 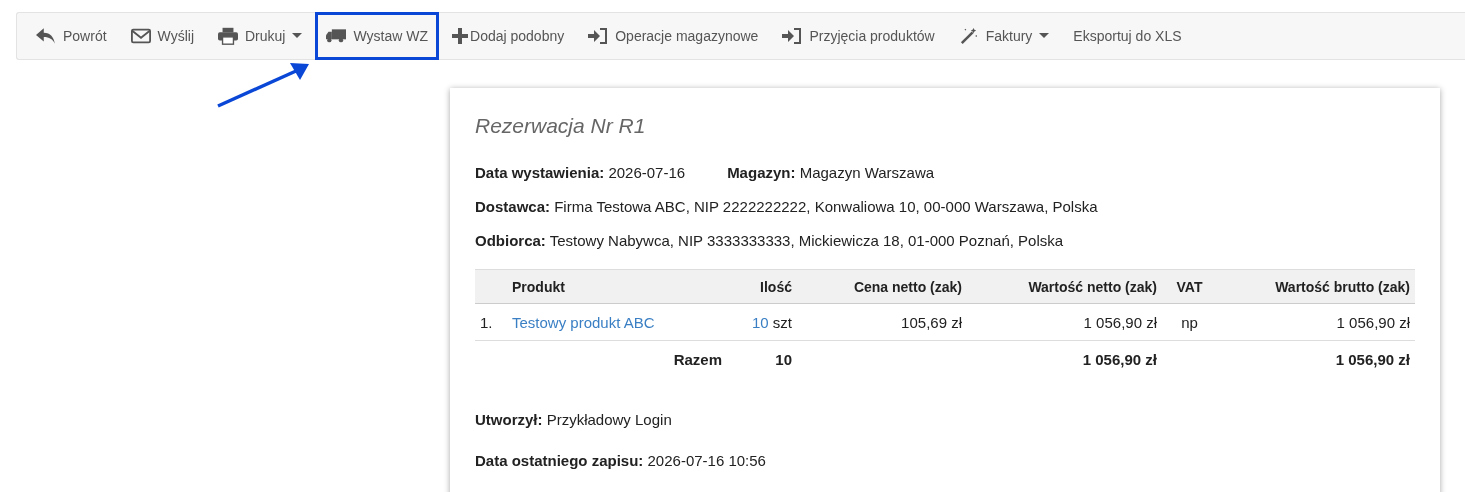 I want to click on column-header: Cena netto (zak), so click(x=907, y=286).